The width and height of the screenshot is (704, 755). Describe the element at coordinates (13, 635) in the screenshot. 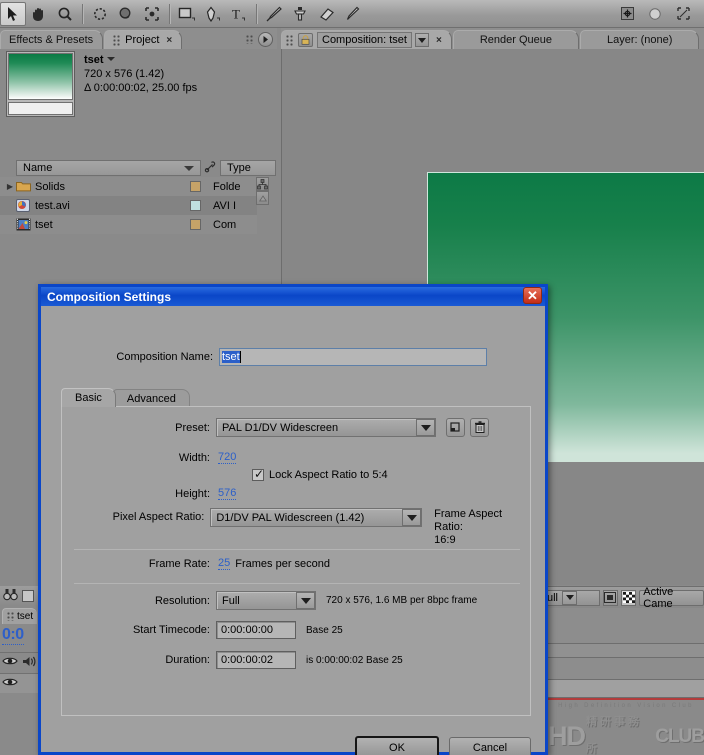

I see `current-time-display: 0:0` at that location.